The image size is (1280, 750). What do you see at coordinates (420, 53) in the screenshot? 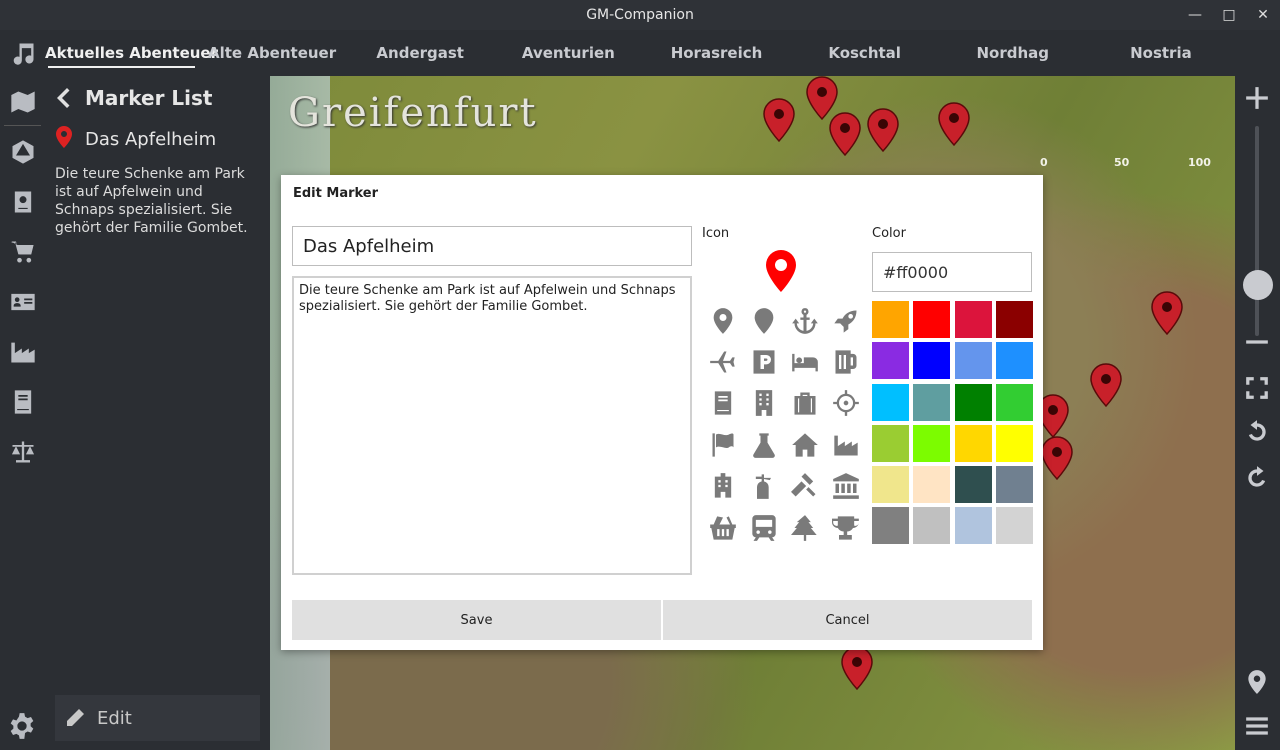
I see `tab-andergast: Andergast` at bounding box center [420, 53].